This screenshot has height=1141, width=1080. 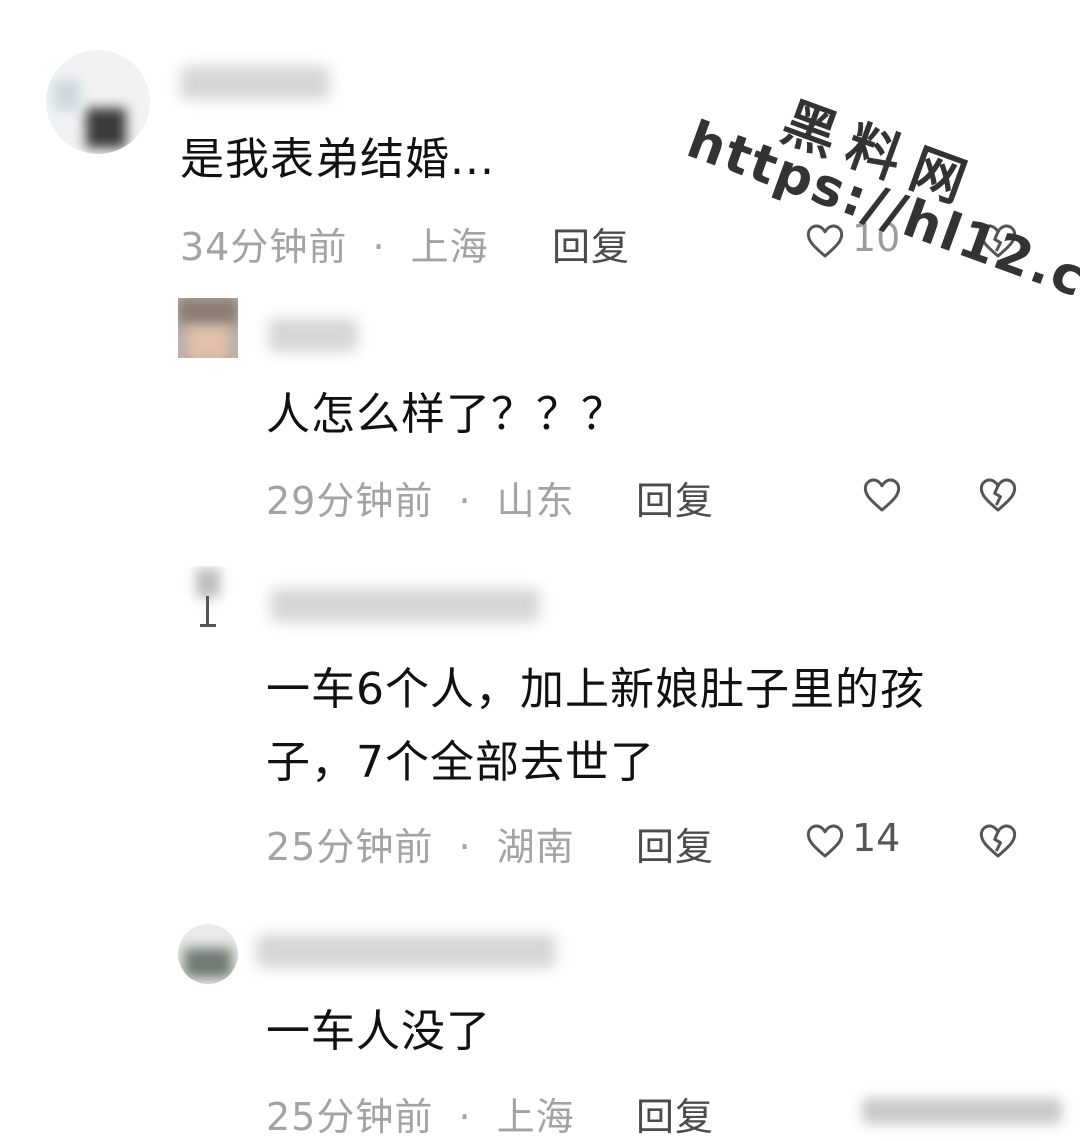 What do you see at coordinates (535, 501) in the screenshot?
I see `comment-location: 山东` at bounding box center [535, 501].